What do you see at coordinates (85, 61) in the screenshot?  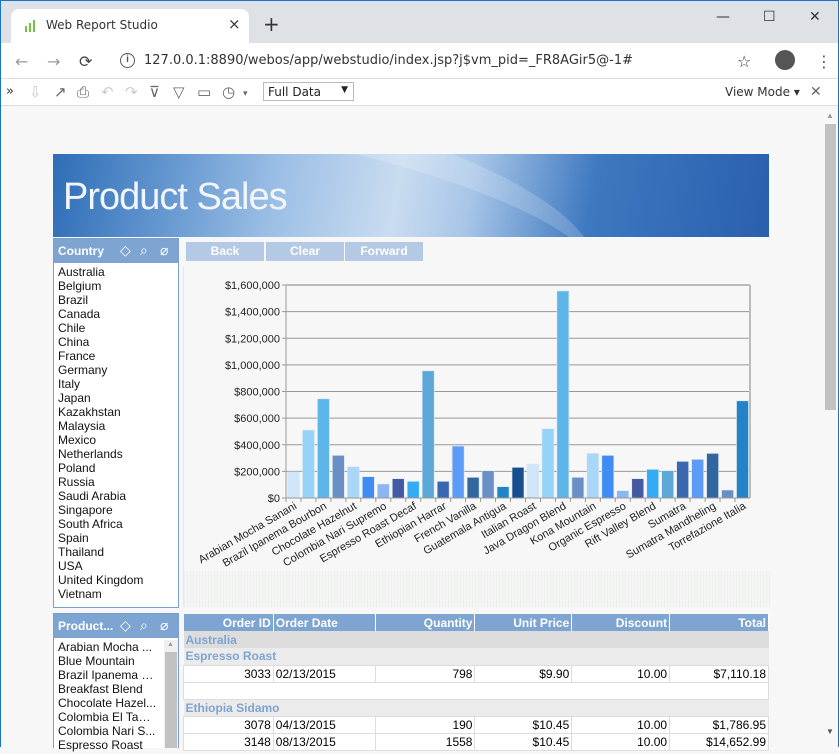 I see `reload-icon: ⟳` at bounding box center [85, 61].